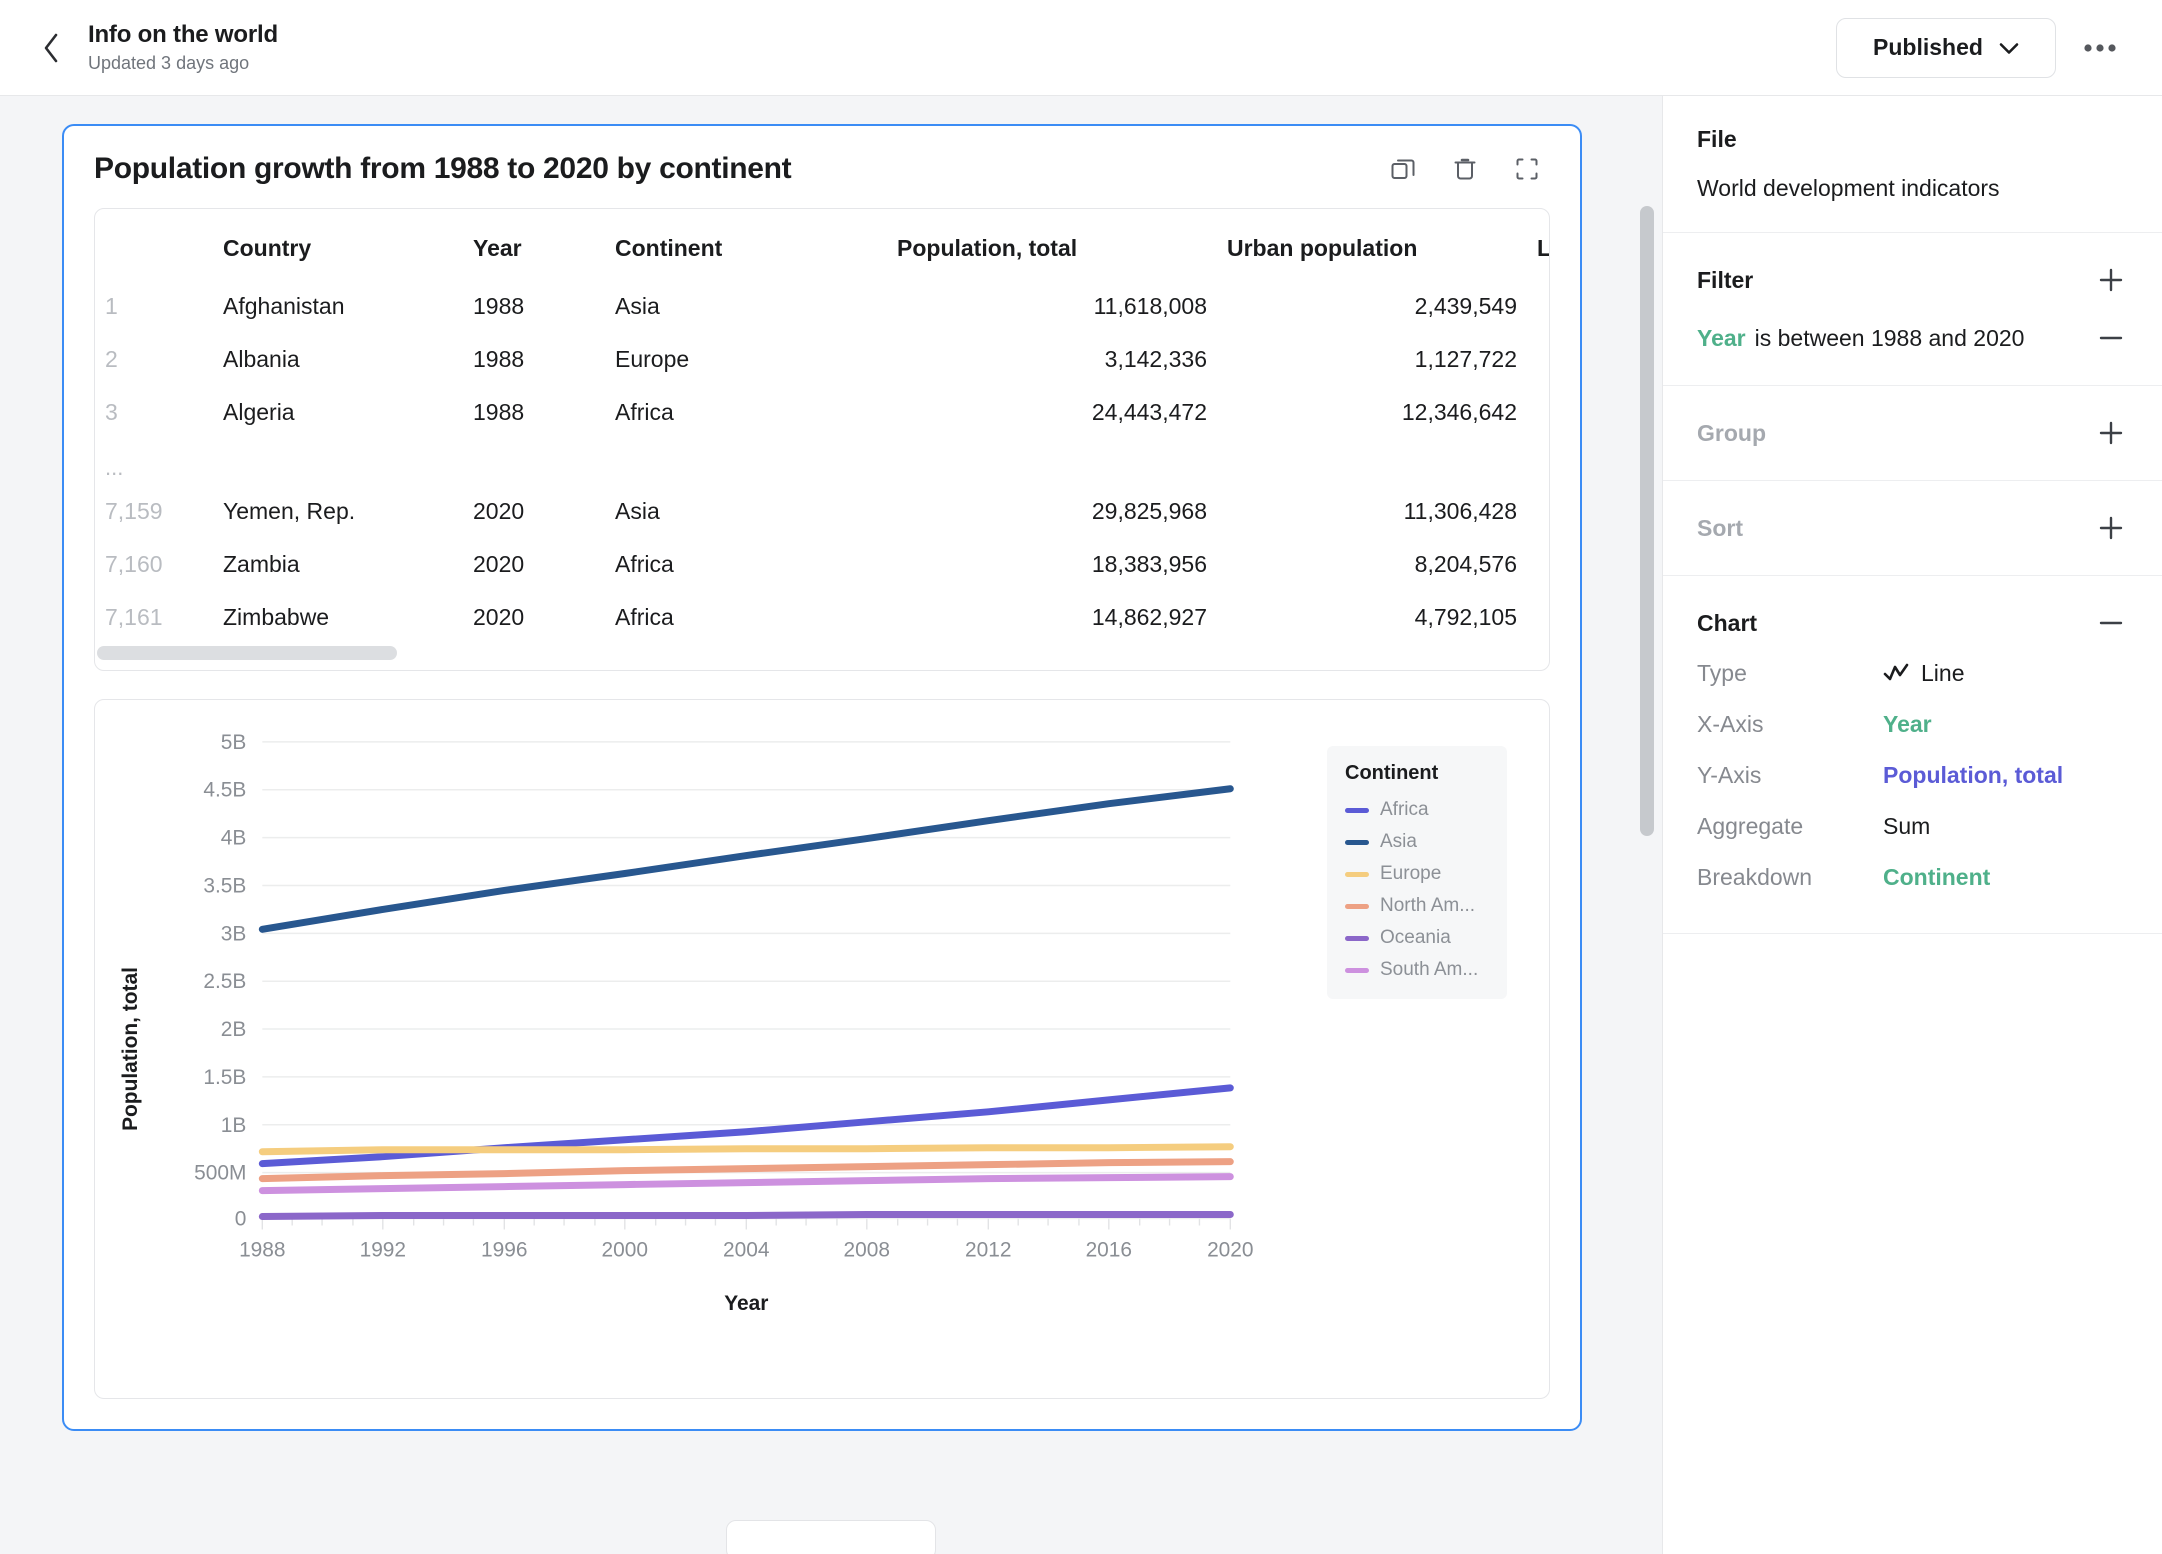  What do you see at coordinates (261, 564) in the screenshot?
I see `cell-country: Zambia` at bounding box center [261, 564].